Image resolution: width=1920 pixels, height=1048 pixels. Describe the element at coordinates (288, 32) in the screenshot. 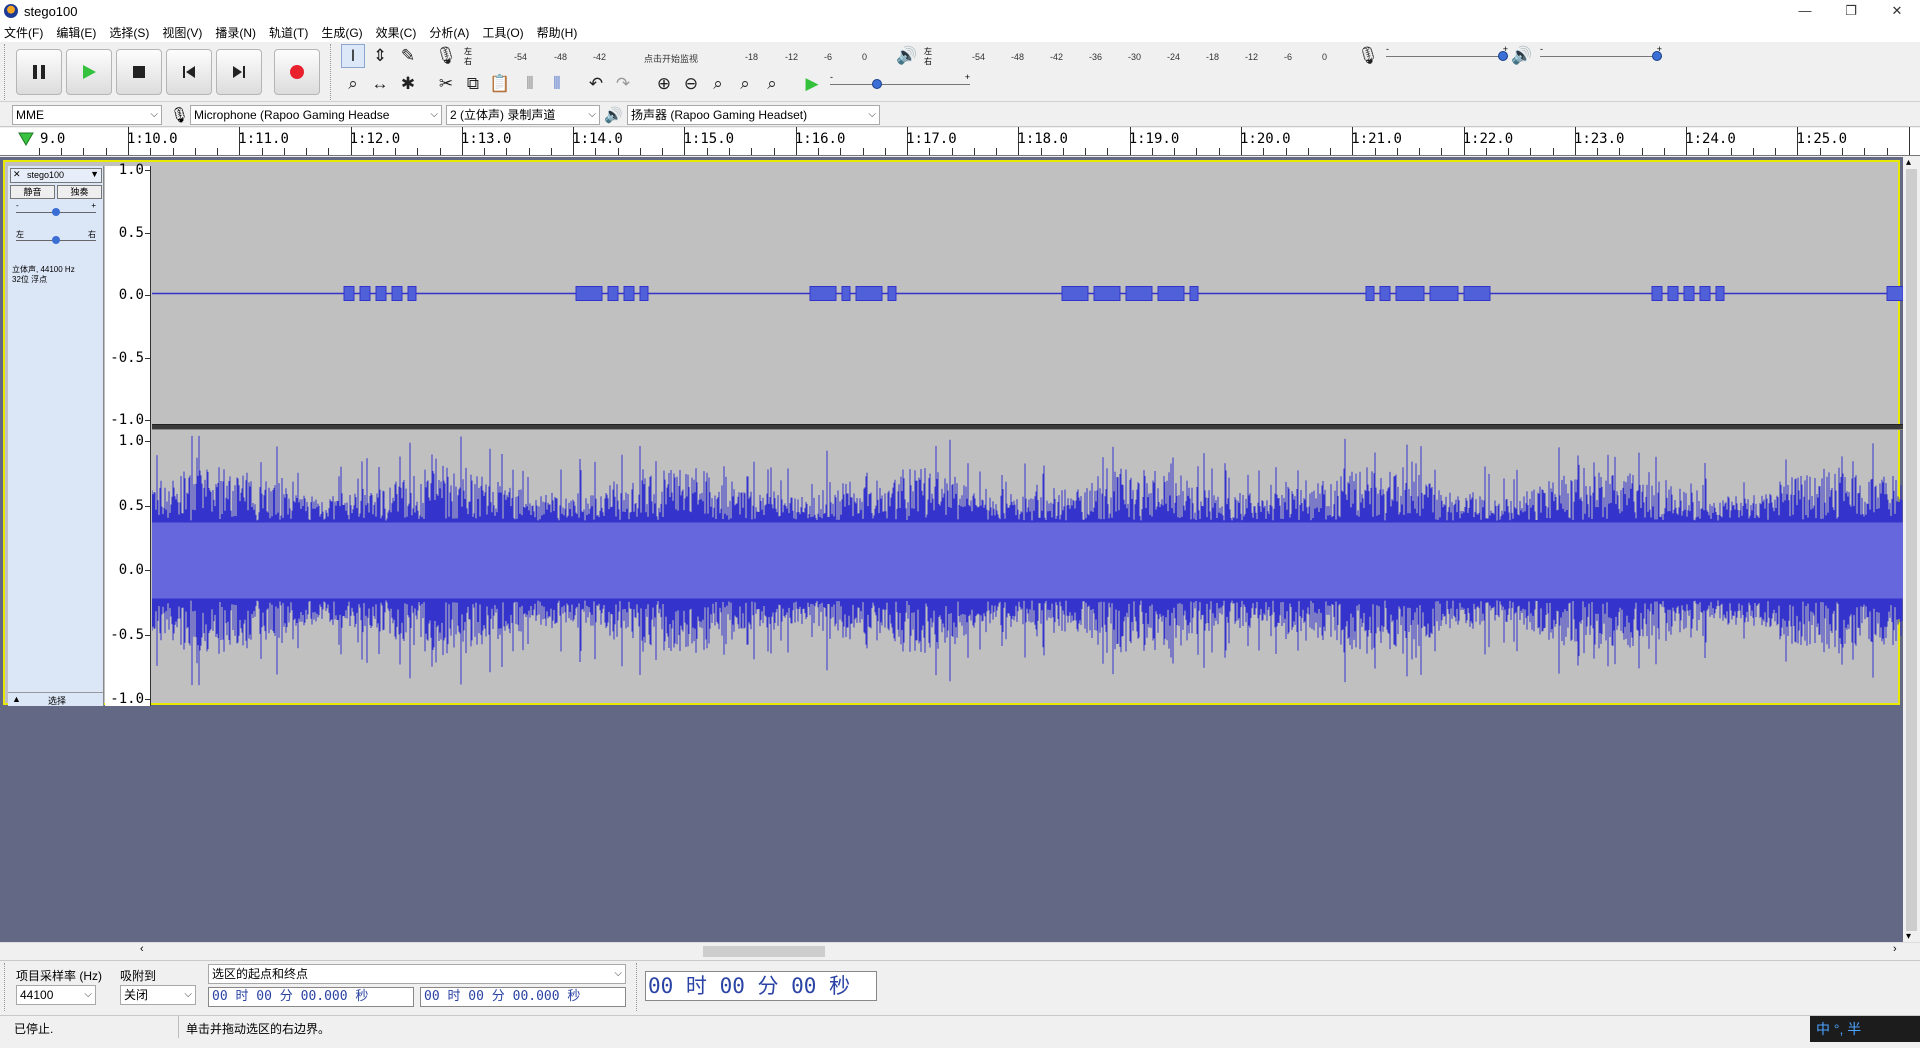

I see `menu-tracks: 轨道(T)` at that location.